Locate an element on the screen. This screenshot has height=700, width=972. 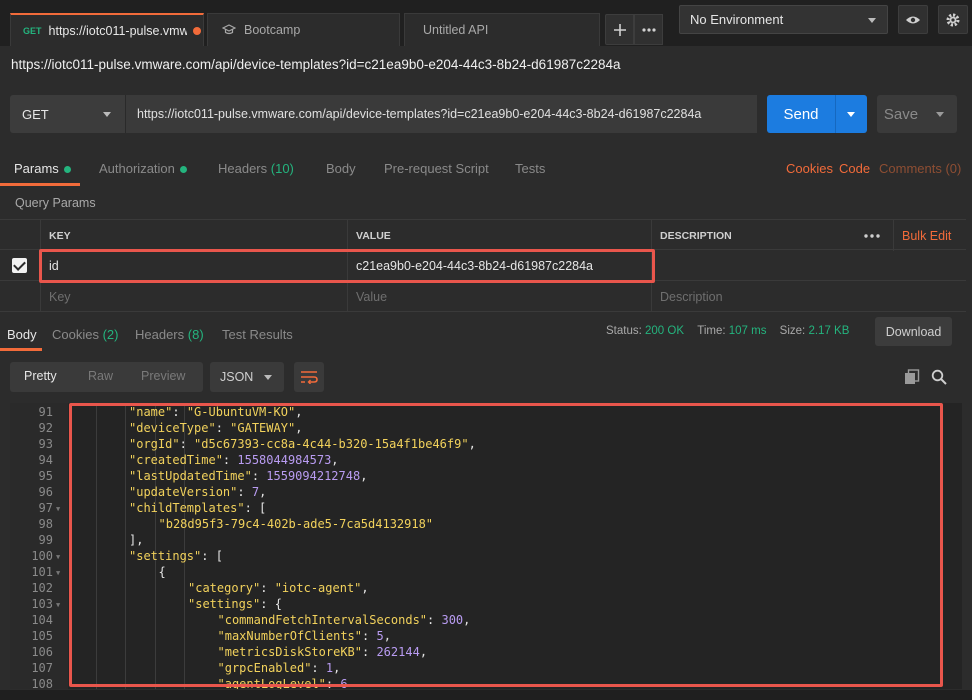
status-value: 200 OK is located at coordinates (665, 331).